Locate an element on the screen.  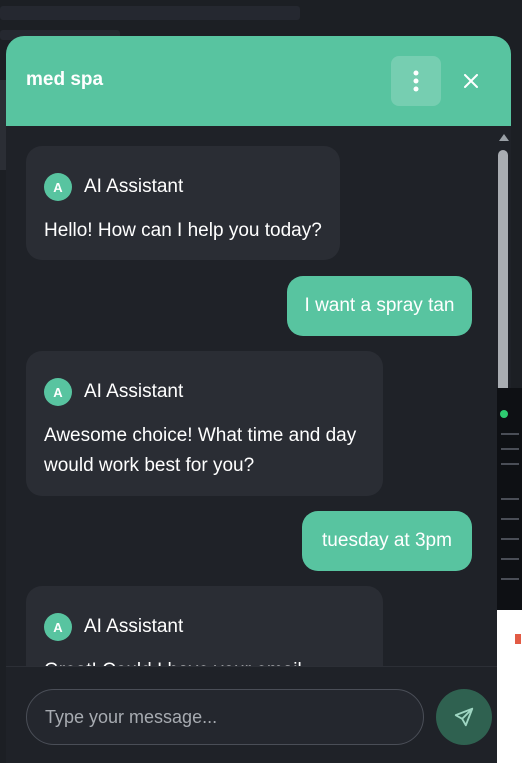
background-window-edge is located at coordinates (509, 575).